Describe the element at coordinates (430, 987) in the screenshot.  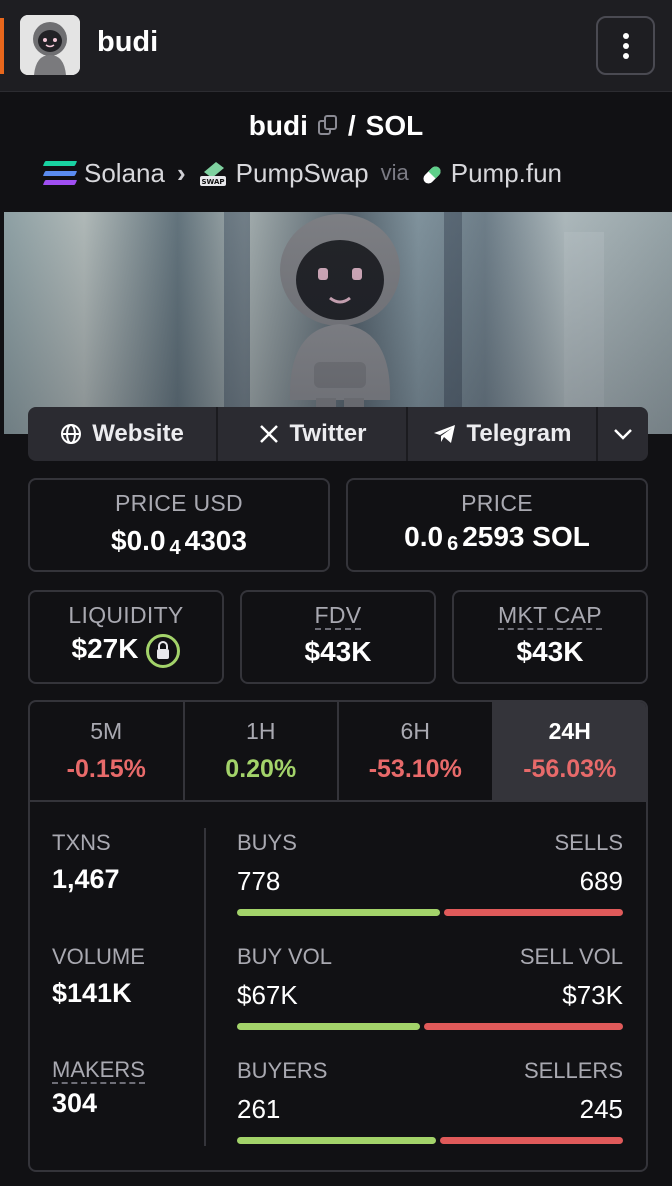
I see `volume-split: BUY VOL SELL VOL $67K $73K` at that location.